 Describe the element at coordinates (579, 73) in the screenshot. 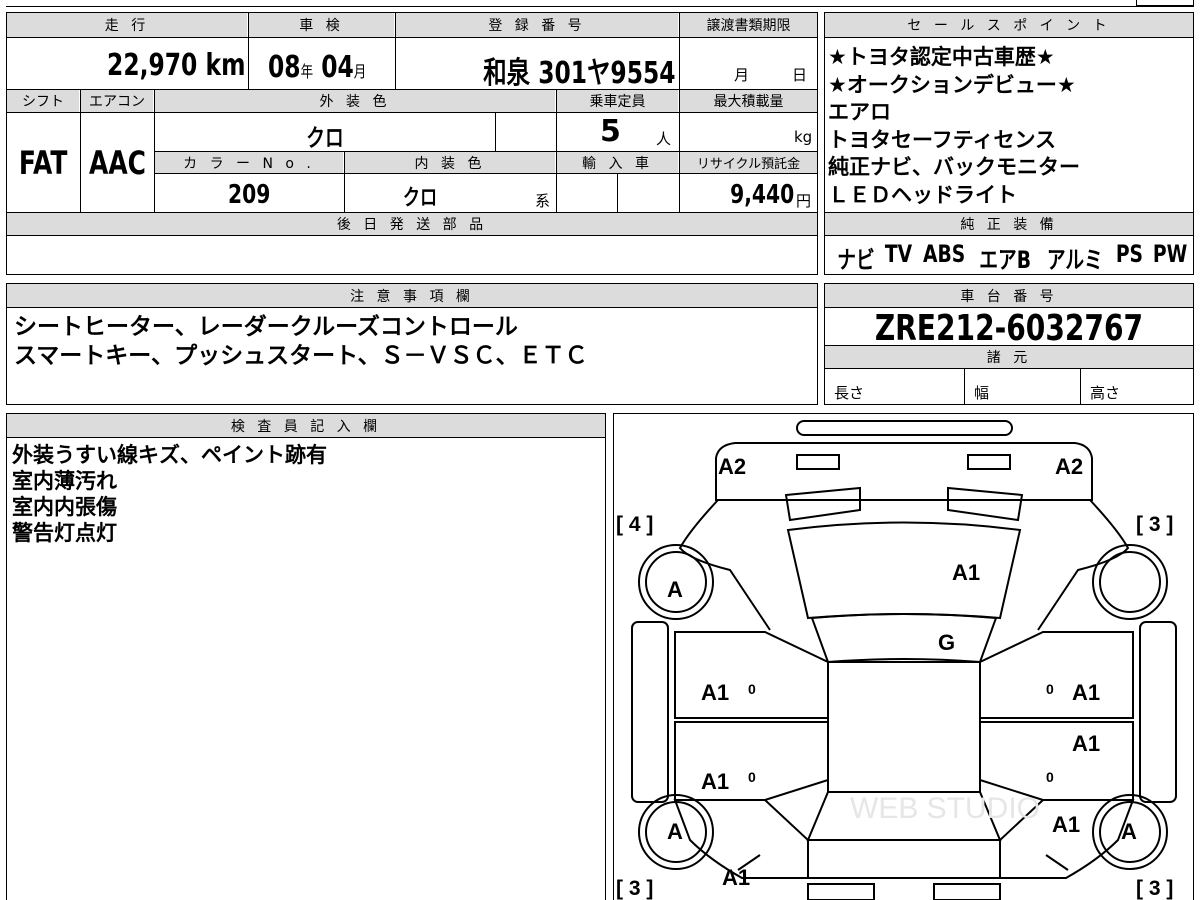

I see `registration-number: 和泉 301ヤ9554` at that location.